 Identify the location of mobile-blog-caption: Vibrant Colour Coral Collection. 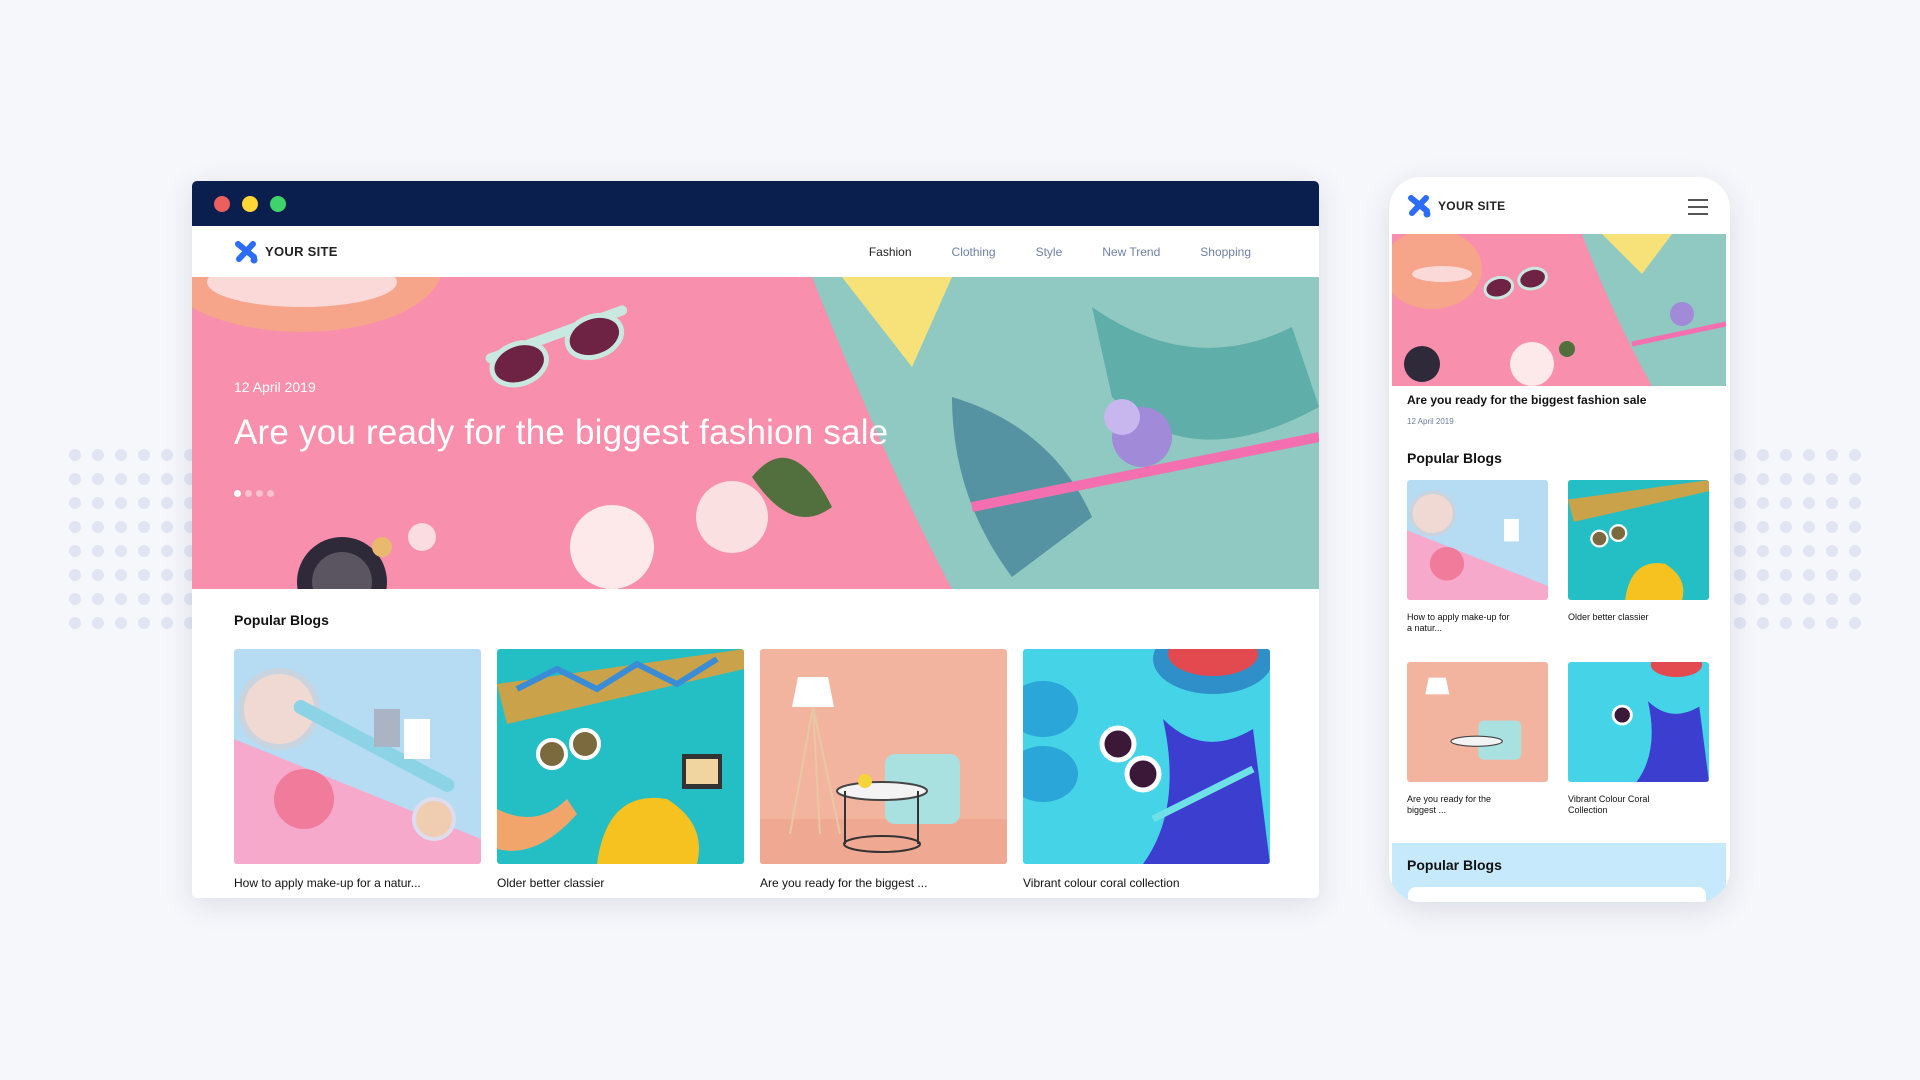
(1623, 805).